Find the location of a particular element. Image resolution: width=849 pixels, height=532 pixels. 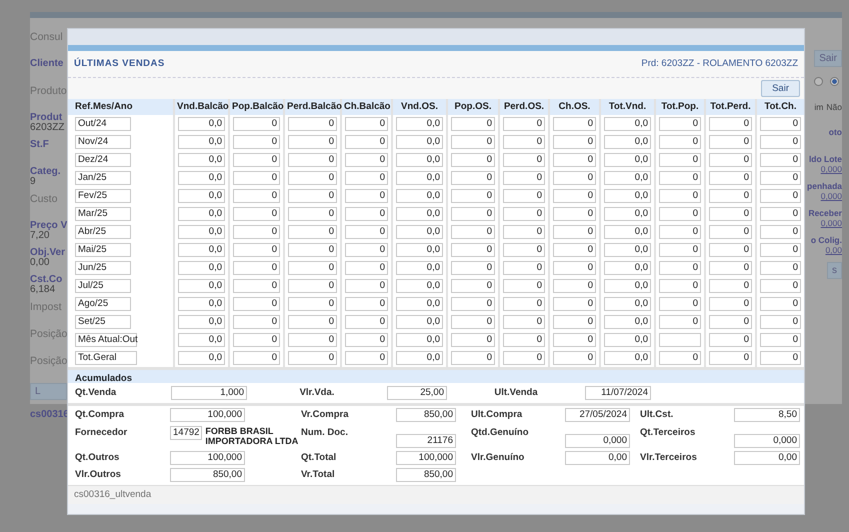

field-label: Qt.Terceiros is located at coordinates (668, 433).